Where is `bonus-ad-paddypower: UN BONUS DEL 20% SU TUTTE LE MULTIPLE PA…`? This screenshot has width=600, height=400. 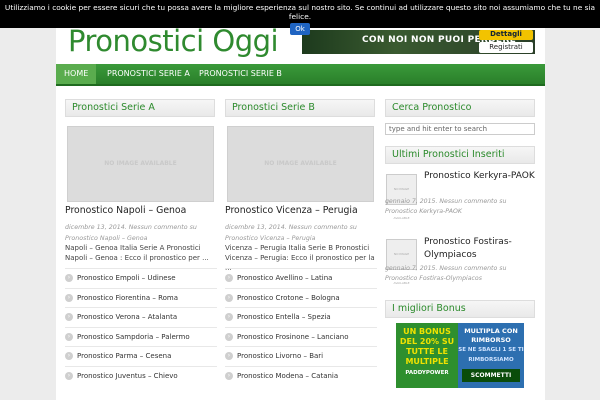 bonus-ad-paddypower: UN BONUS DEL 20% SU TUTTE LE MULTIPLE PA… is located at coordinates (427, 355).